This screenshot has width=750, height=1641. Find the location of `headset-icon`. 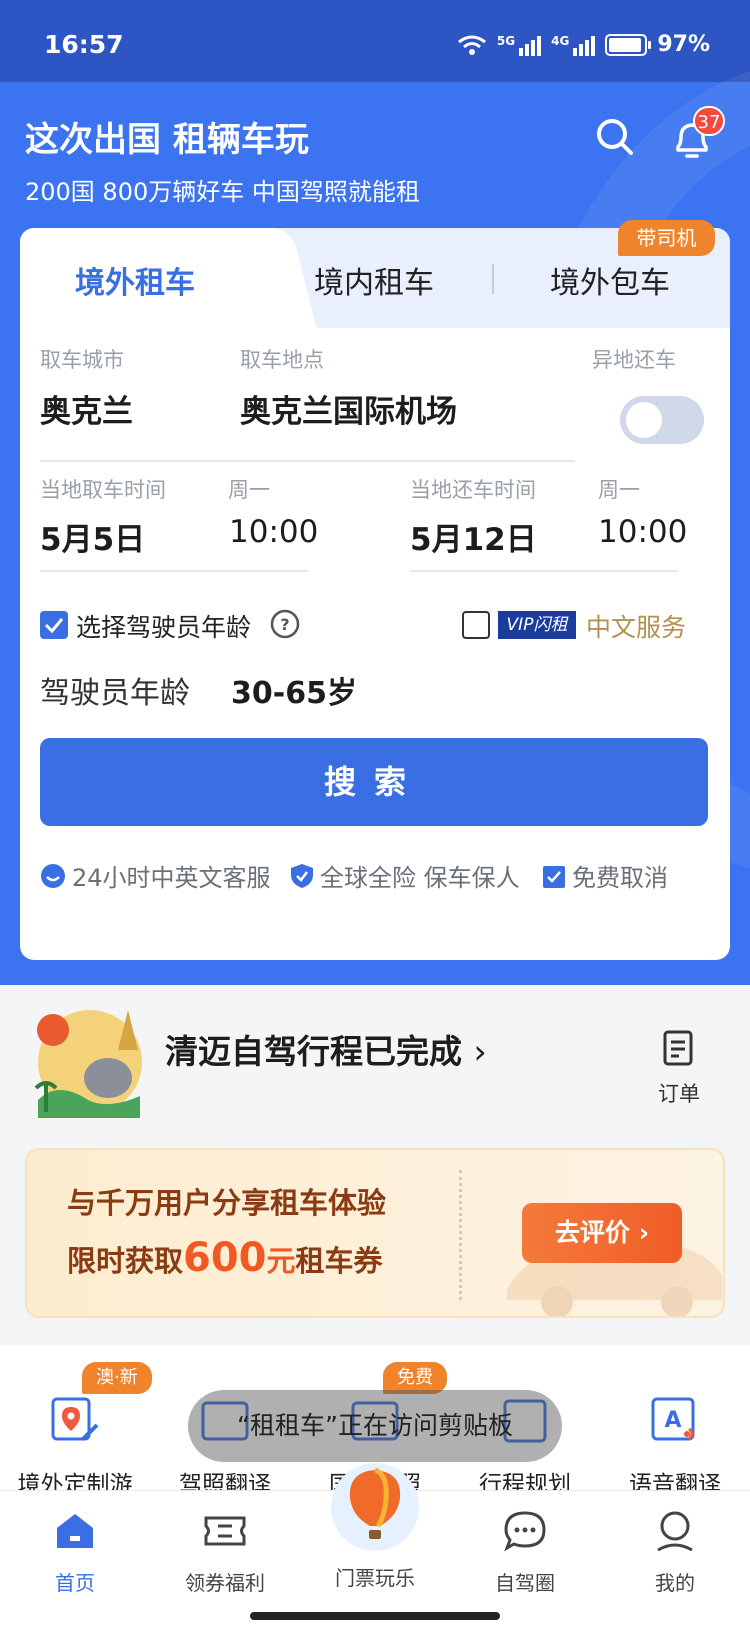

headset-icon is located at coordinates (53, 875).